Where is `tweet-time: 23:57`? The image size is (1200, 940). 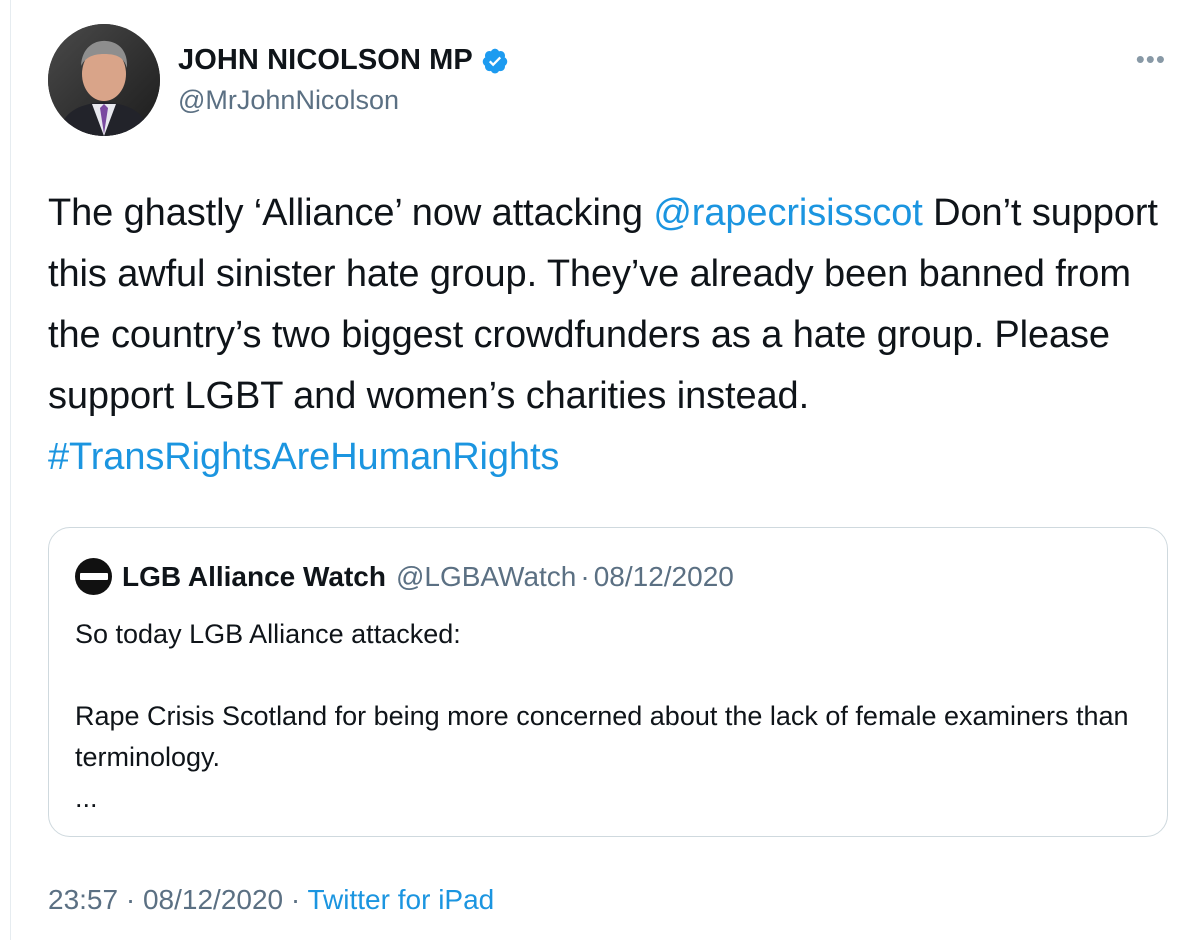
tweet-time: 23:57 is located at coordinates (83, 899).